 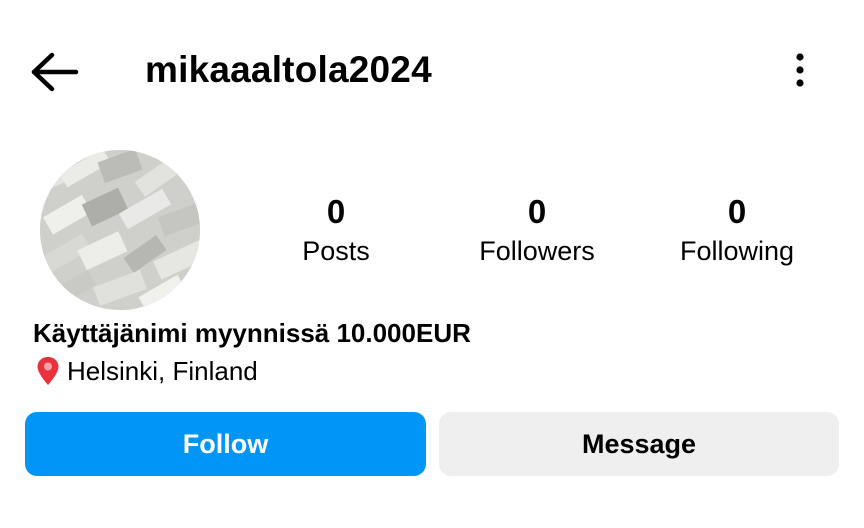 I want to click on followers-count: 0, so click(x=537, y=211).